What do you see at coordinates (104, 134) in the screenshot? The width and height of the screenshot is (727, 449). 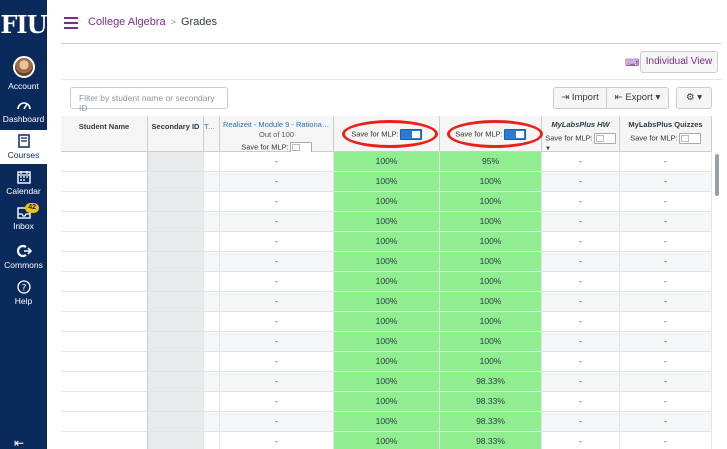 I see `column-header-student-name: Student Name` at bounding box center [104, 134].